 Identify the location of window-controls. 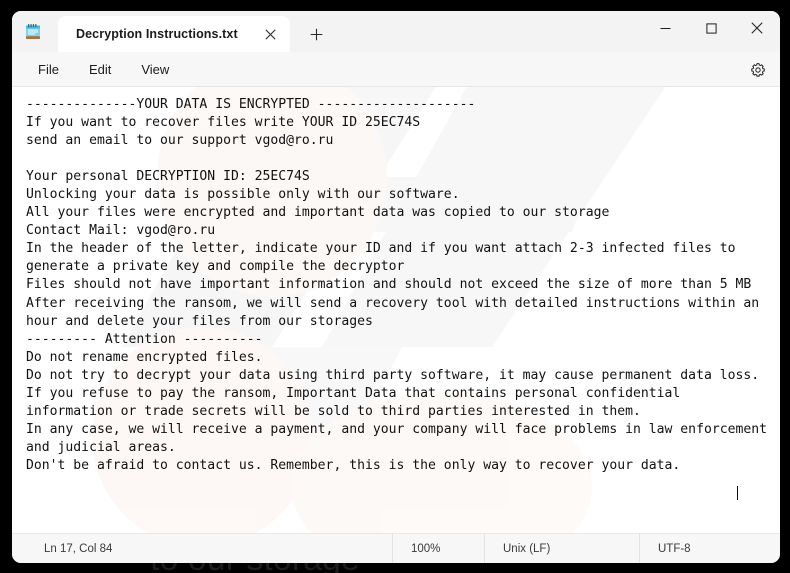
(711, 28).